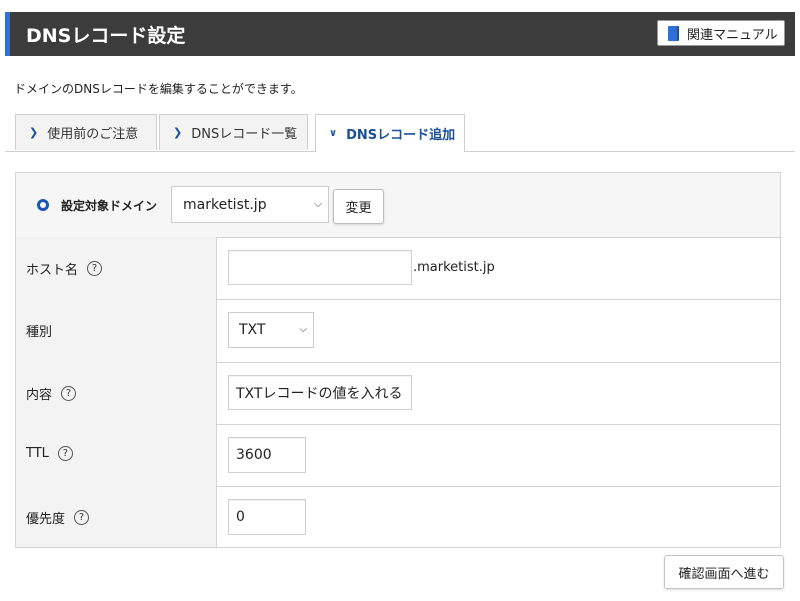  I want to click on content-label-cell: 内容 ?, so click(116, 393).